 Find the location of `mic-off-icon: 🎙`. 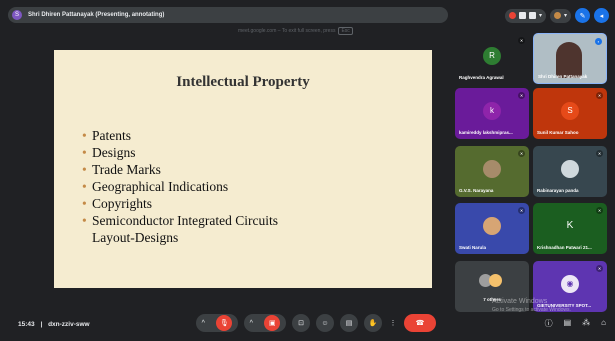

mic-off-icon: 🎙 is located at coordinates (224, 323).